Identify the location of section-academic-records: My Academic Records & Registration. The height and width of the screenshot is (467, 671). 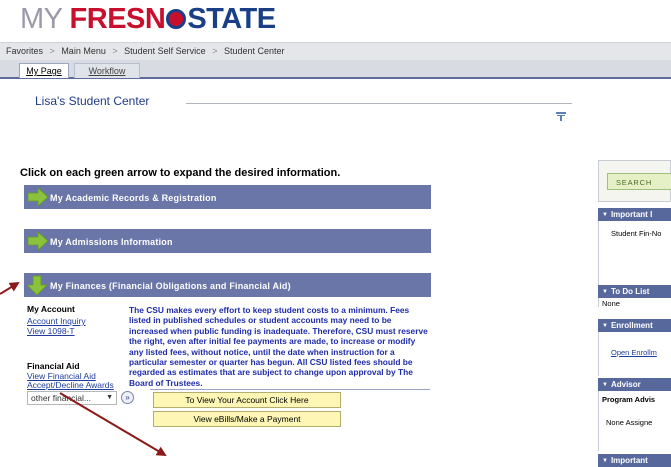
(227, 197).